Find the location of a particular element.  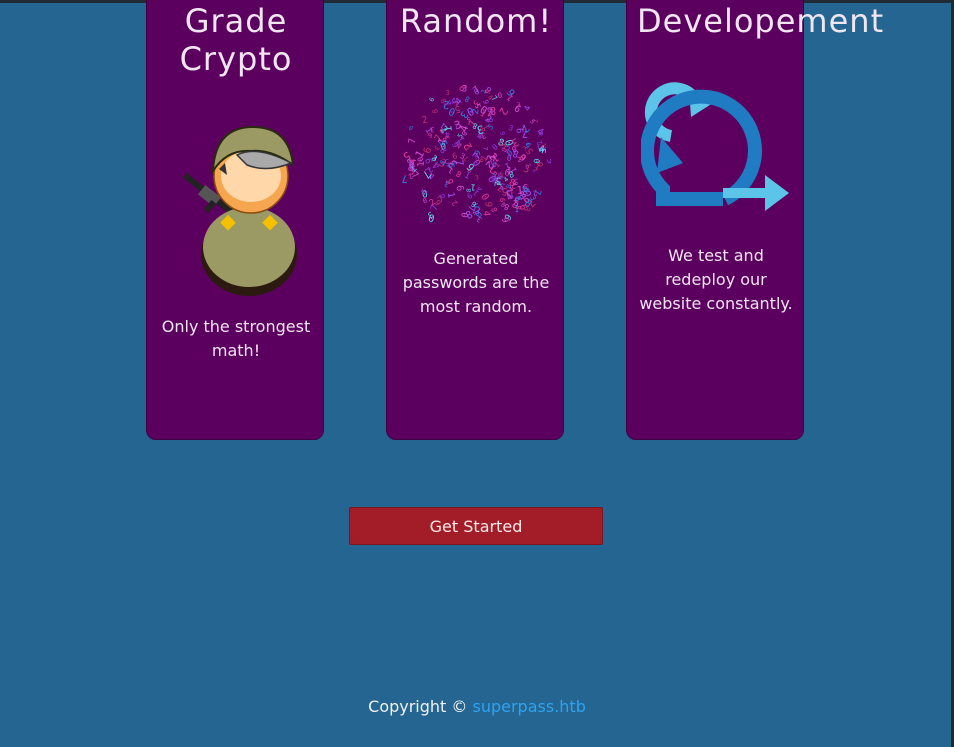

footer-home-link: superpass.htb is located at coordinates (529, 706).